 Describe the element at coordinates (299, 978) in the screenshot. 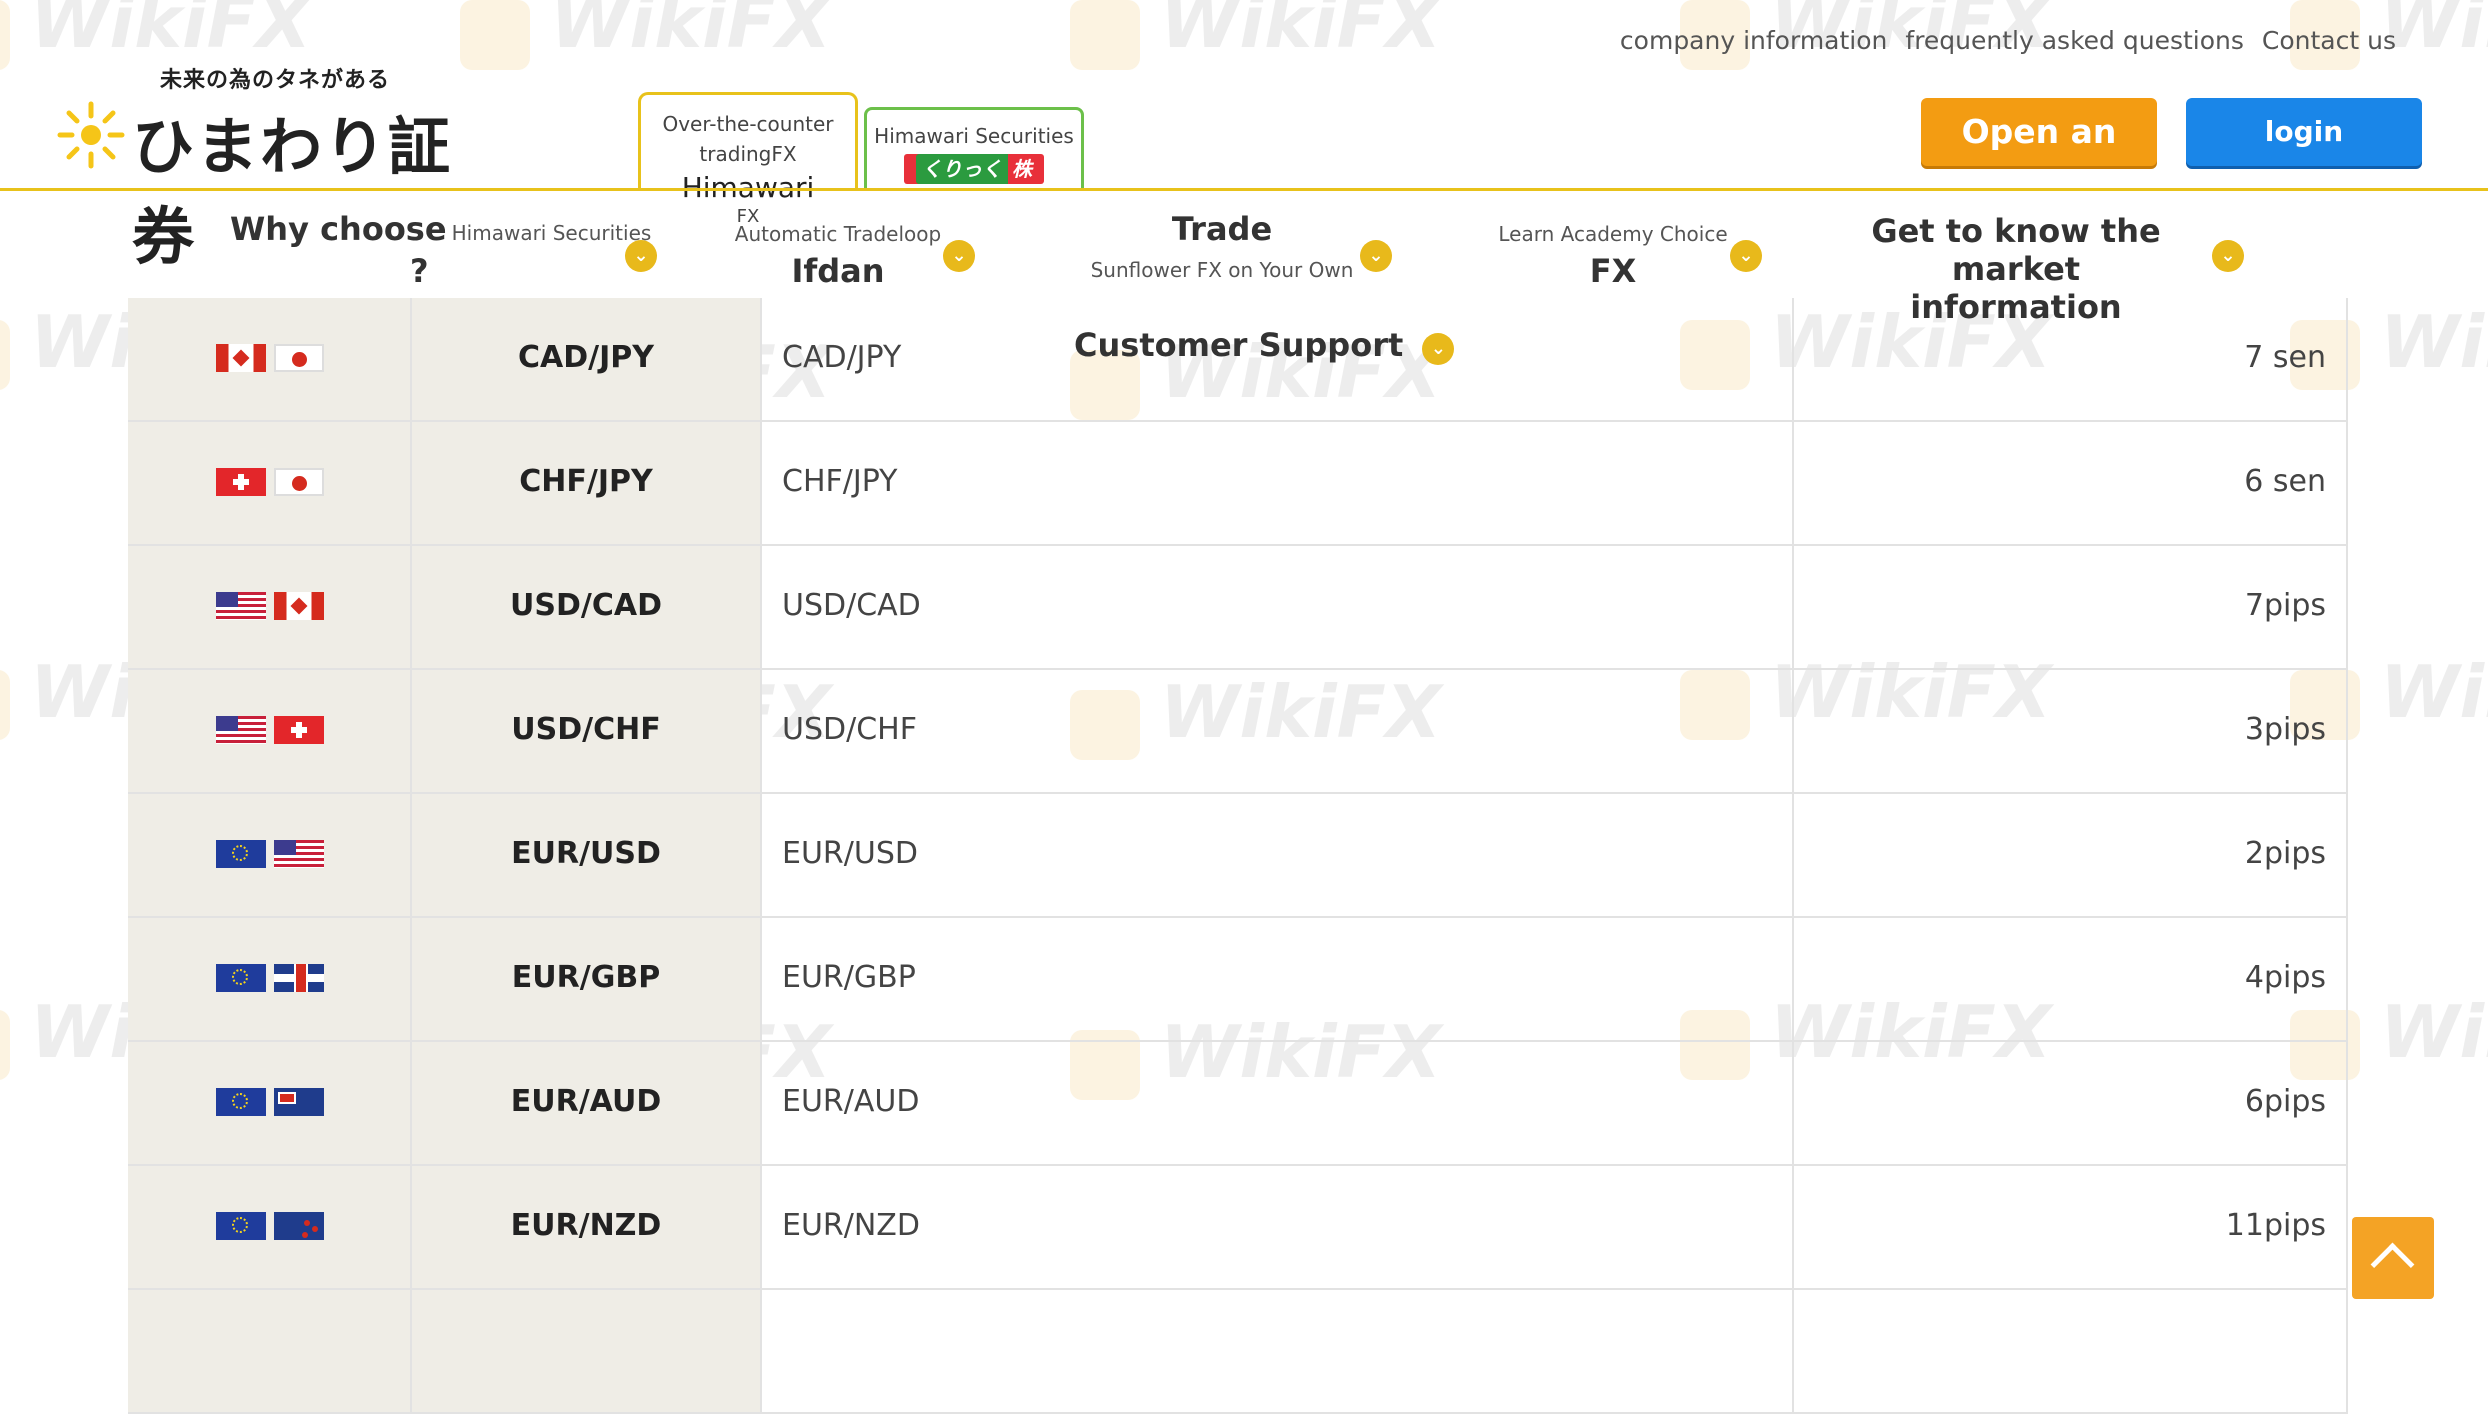

I see `flag-gb-icon` at that location.